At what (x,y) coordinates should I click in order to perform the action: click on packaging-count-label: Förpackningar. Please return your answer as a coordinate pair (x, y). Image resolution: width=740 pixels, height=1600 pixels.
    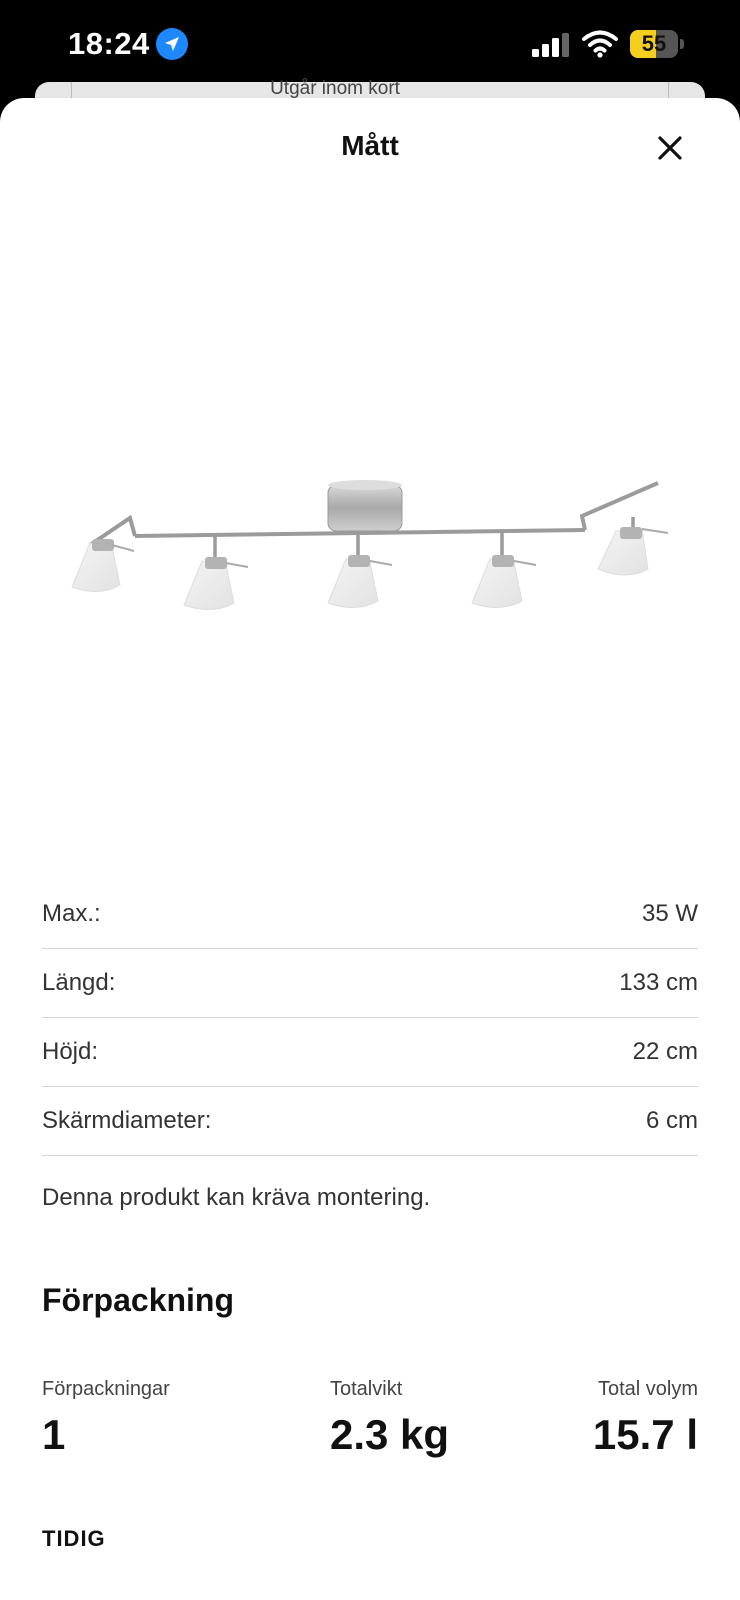
    Looking at the image, I should click on (106, 1389).